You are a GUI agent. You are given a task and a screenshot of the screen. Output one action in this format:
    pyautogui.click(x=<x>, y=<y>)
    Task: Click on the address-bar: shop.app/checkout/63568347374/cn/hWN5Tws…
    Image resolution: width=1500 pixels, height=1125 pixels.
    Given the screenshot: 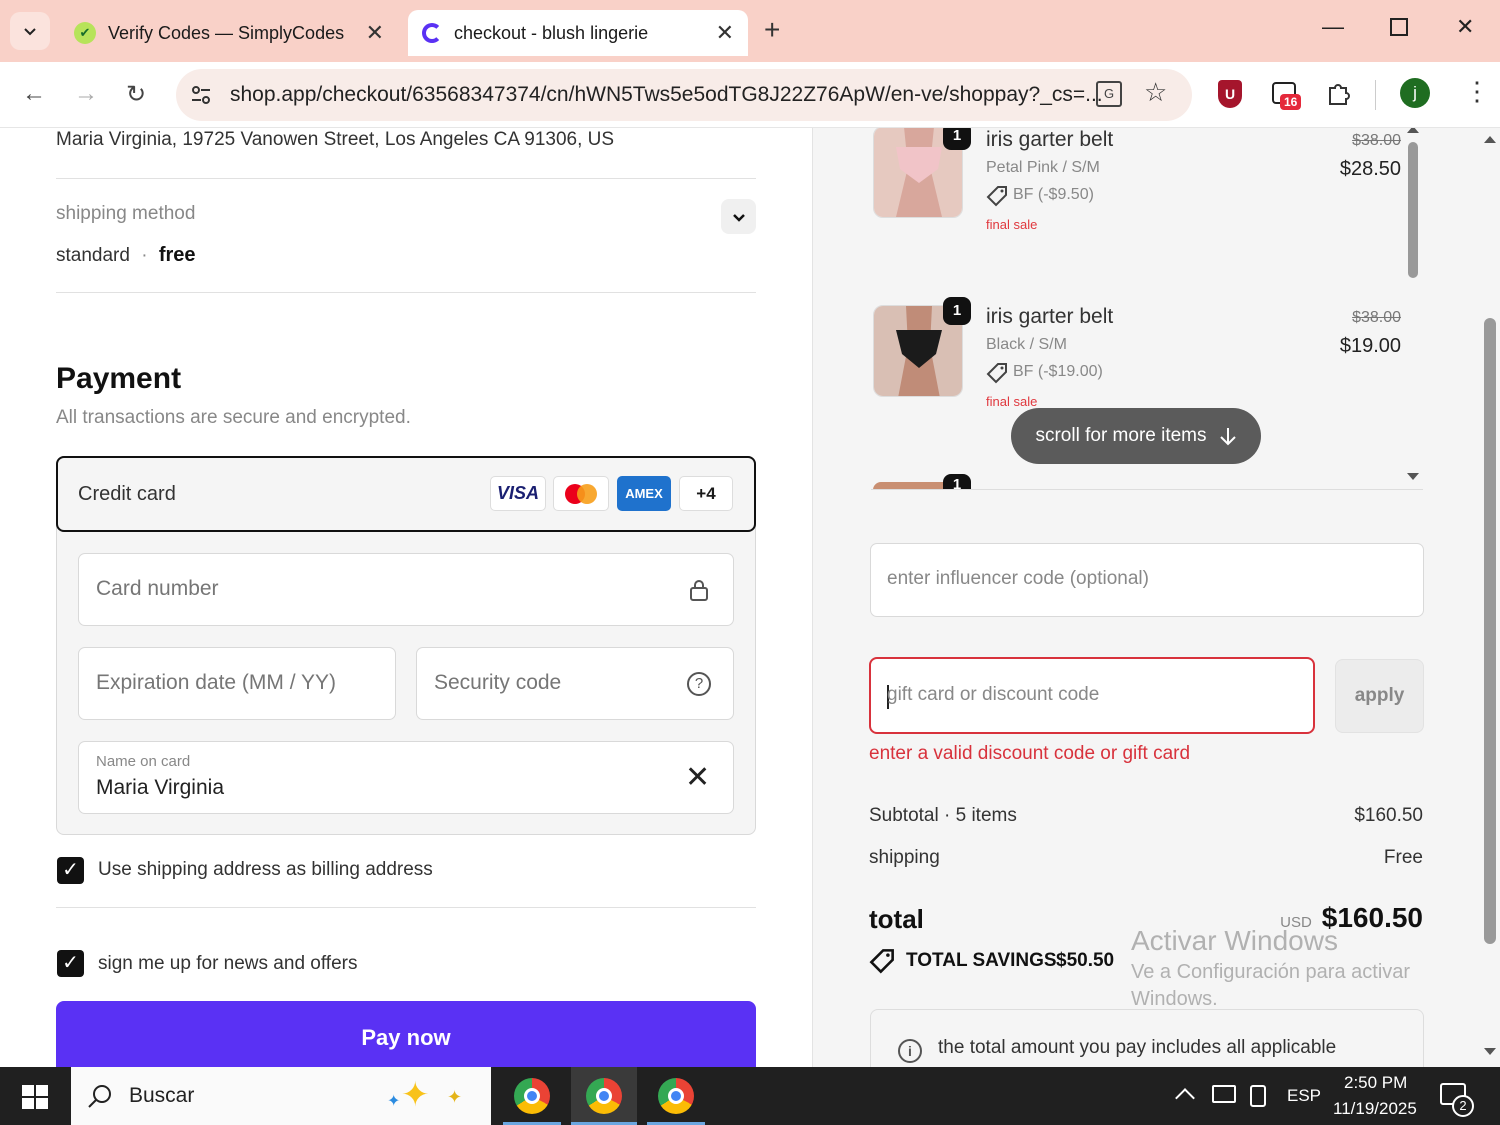 What is the action you would take?
    pyautogui.click(x=684, y=95)
    